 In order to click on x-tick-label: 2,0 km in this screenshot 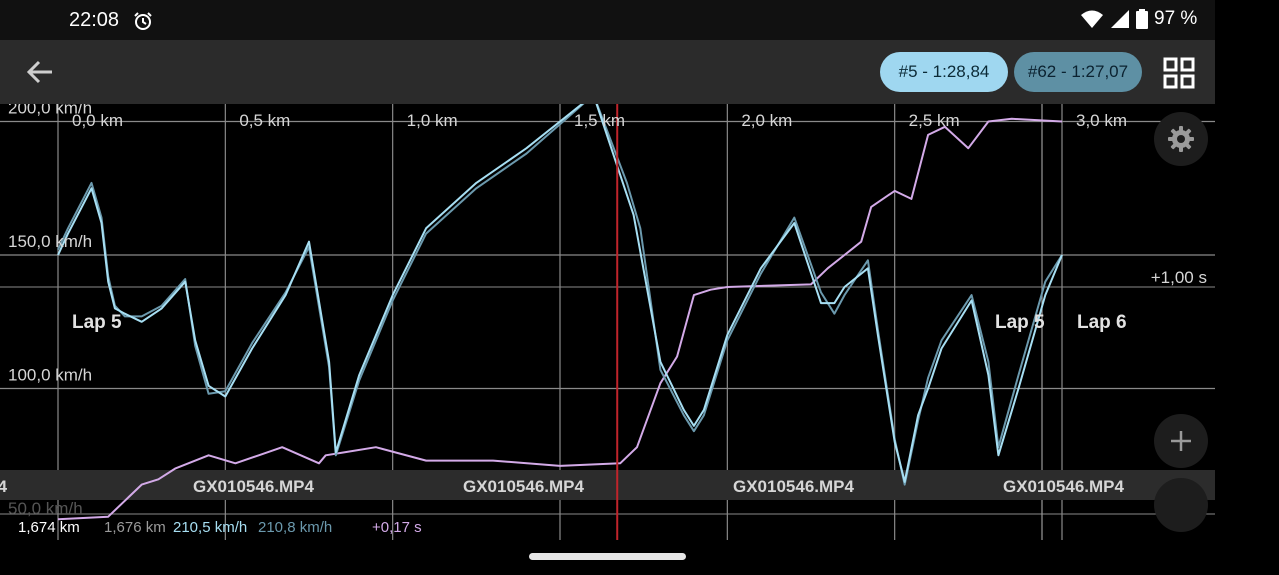, I will do `click(766, 120)`.